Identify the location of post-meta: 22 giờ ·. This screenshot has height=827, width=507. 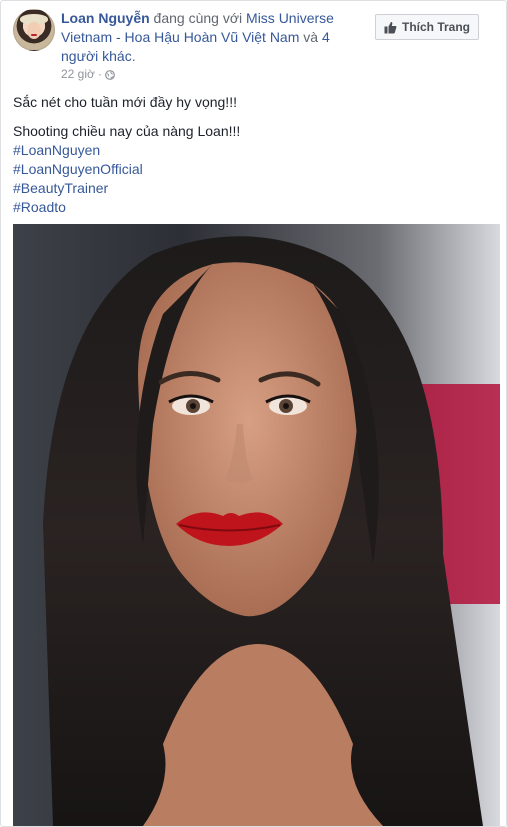
(88, 74).